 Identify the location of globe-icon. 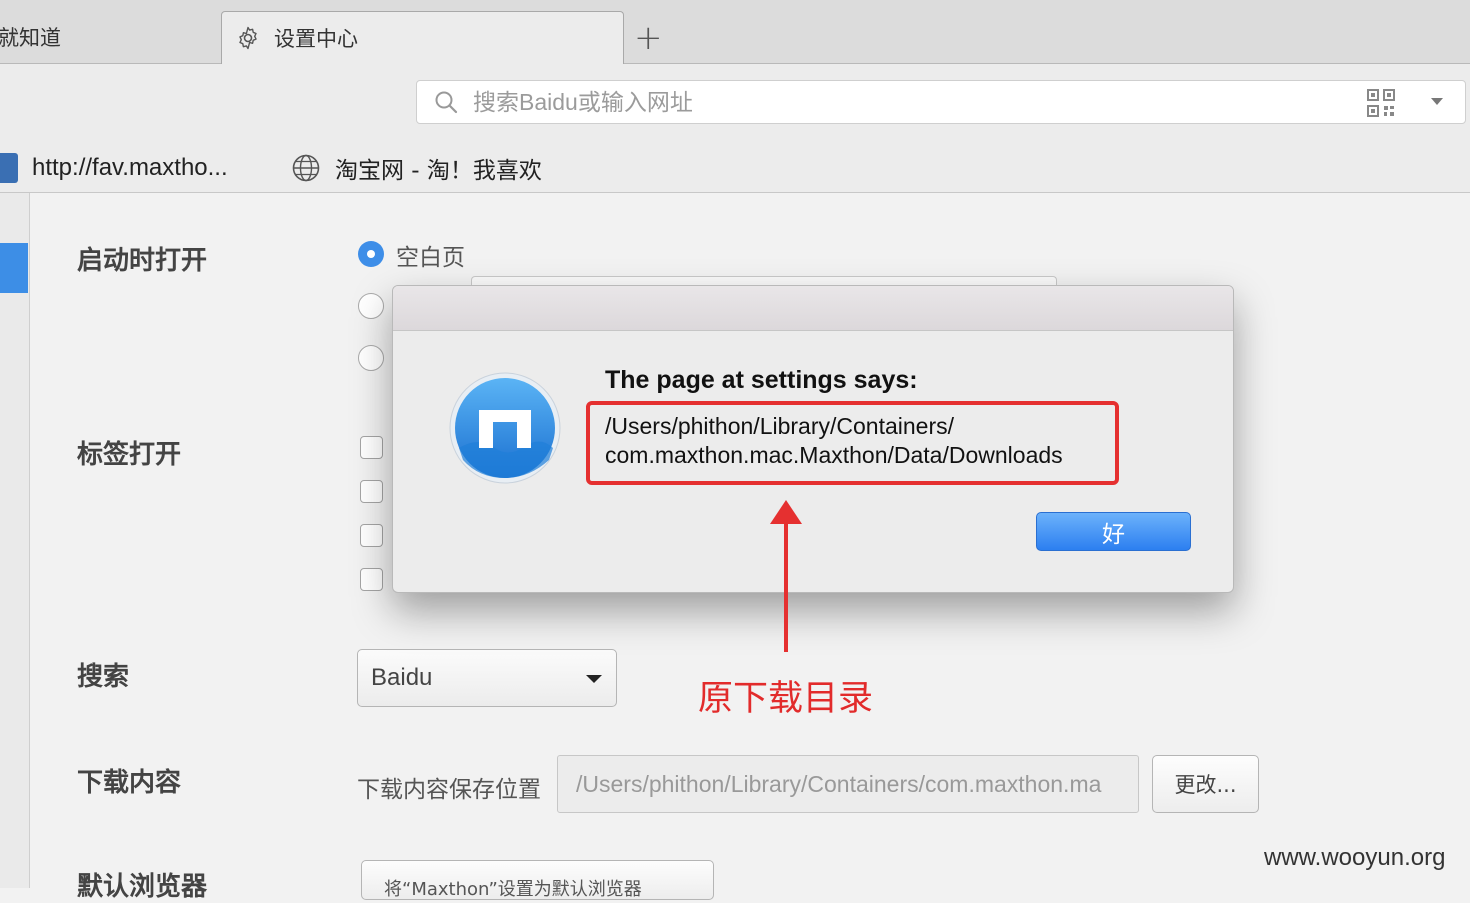
(306, 168).